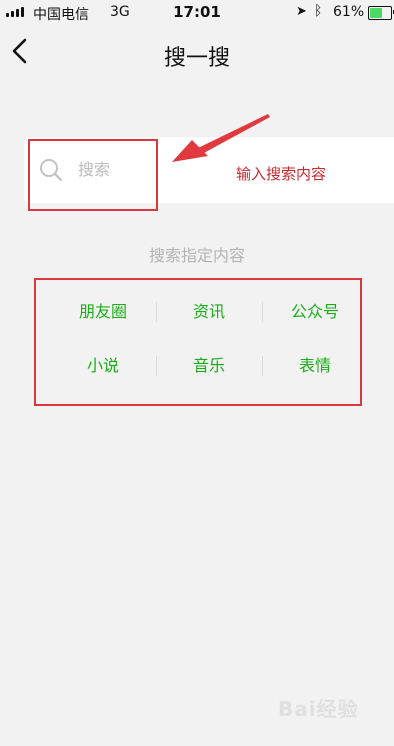 Image resolution: width=394 pixels, height=746 pixels. I want to click on battery-icon, so click(381, 13).